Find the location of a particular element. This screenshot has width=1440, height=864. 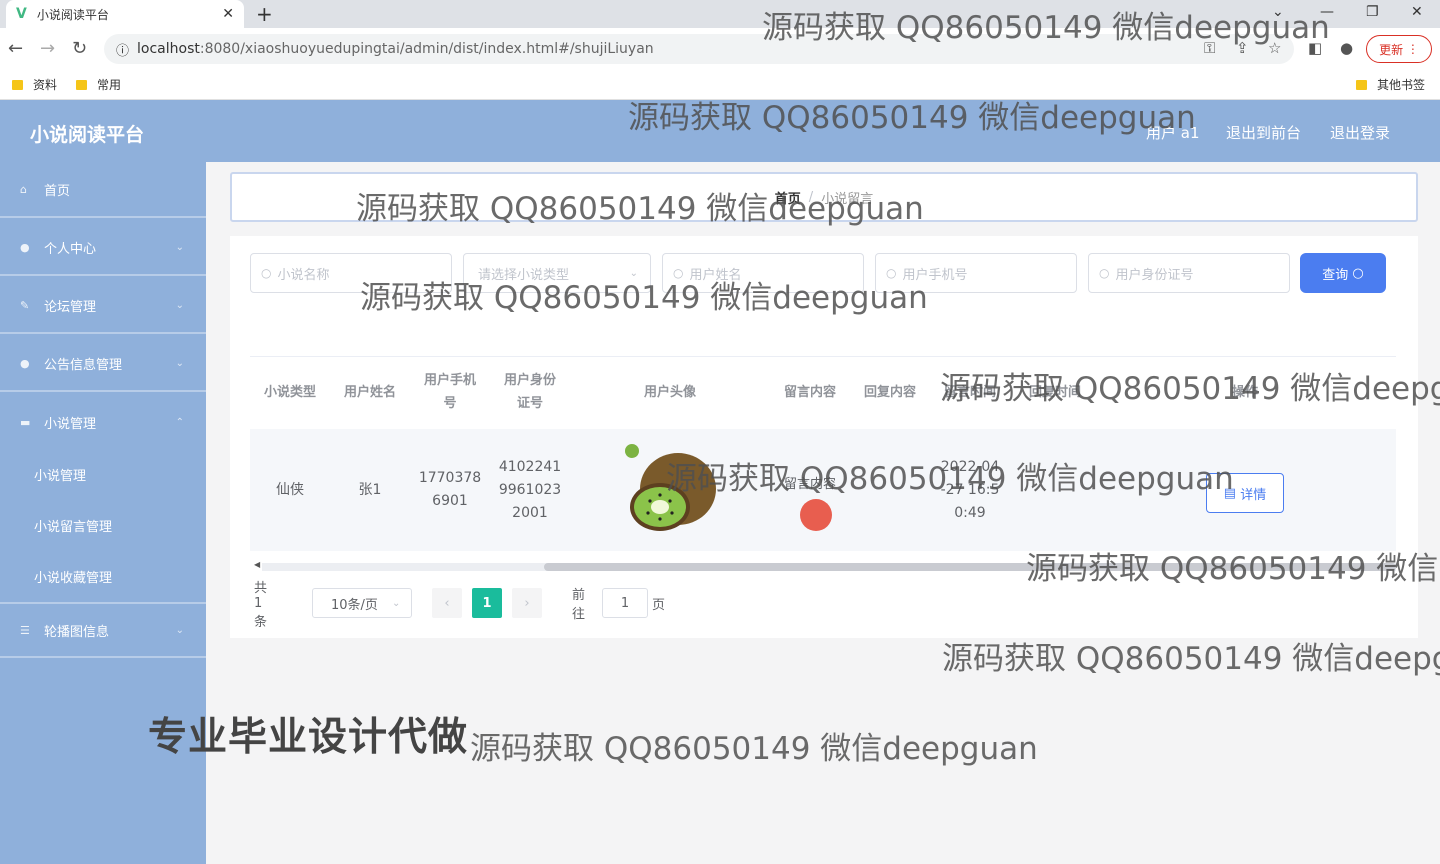

sidebar-item-carousel: ☰ 轮播图信息 ⌄ is located at coordinates (103, 630).